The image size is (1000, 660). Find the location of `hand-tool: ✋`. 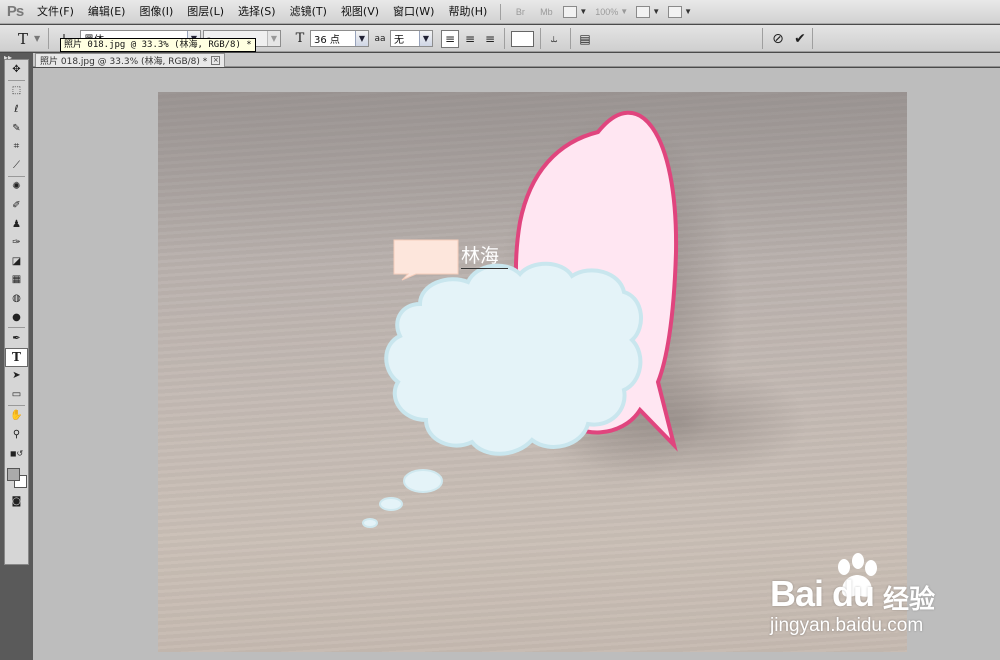

hand-tool: ✋ is located at coordinates (16, 416).